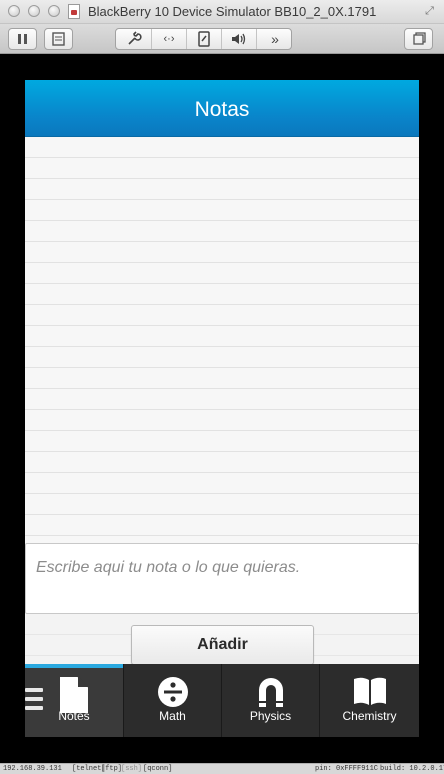 The image size is (444, 774). Describe the element at coordinates (270, 692) in the screenshot. I see `magnet-icon` at that location.